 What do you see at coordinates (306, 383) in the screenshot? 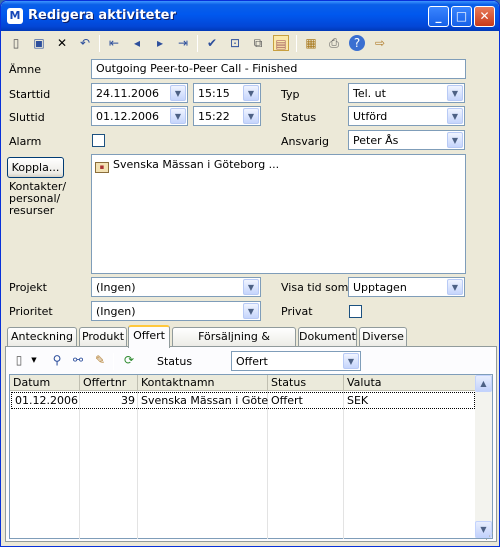
I see `column-header-status: Status` at bounding box center [306, 383].